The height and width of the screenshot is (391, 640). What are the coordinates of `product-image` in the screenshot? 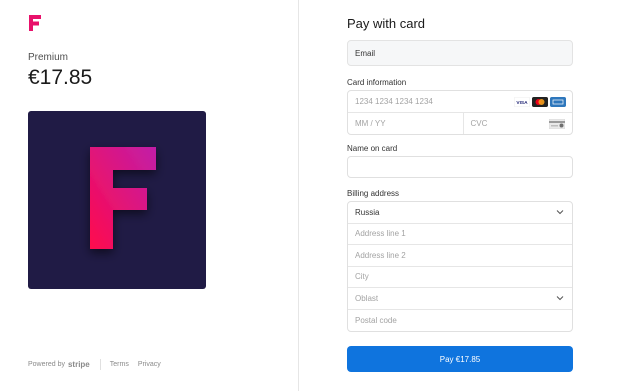 It's located at (117, 200).